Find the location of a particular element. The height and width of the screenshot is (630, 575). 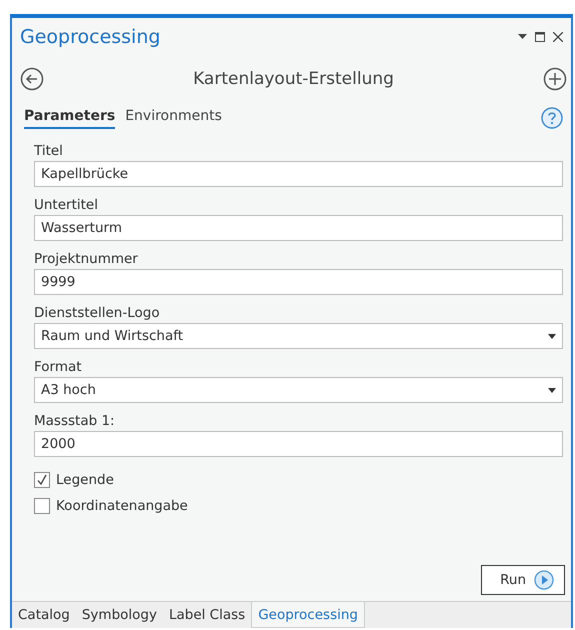

dropdown: A3 hoch is located at coordinates (298, 390).